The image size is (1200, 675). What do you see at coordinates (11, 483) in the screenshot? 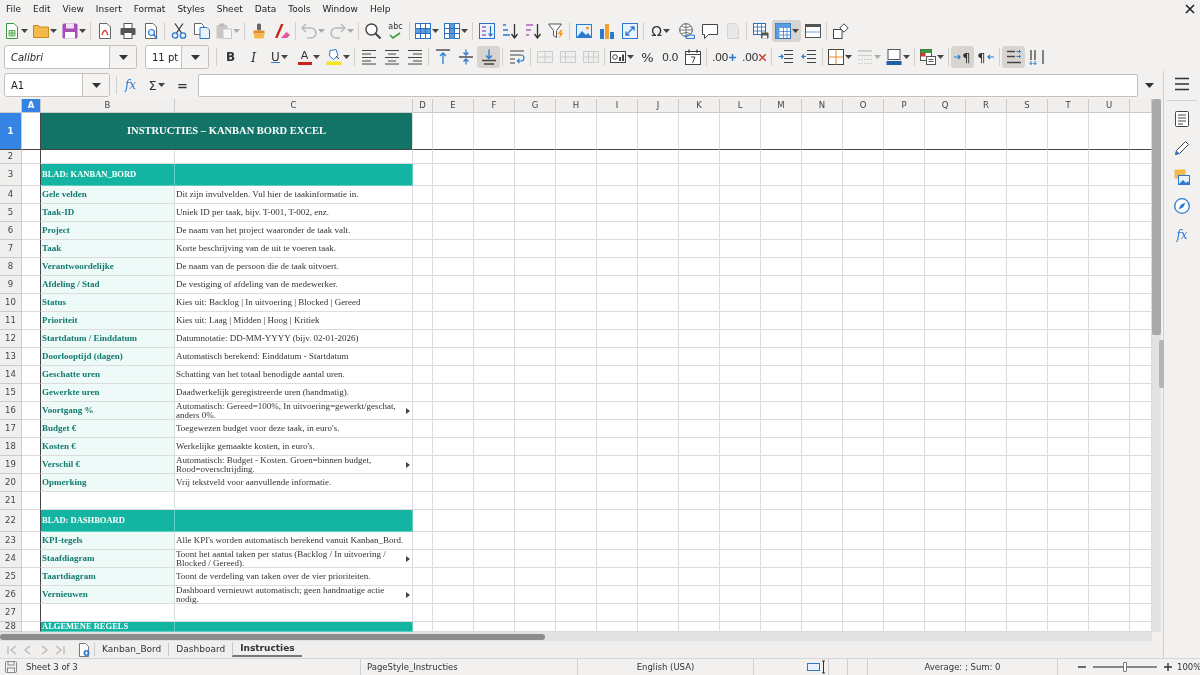
I see `row-header: 20` at bounding box center [11, 483].